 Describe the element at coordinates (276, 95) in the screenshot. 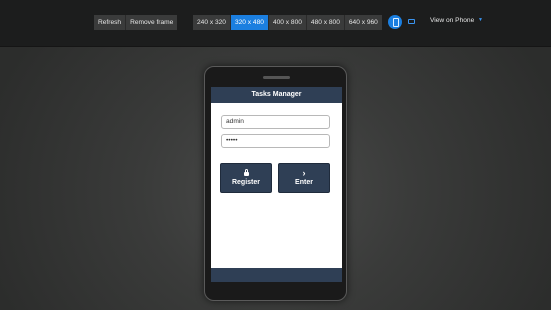

I see `app-title: Tasks Manager` at that location.